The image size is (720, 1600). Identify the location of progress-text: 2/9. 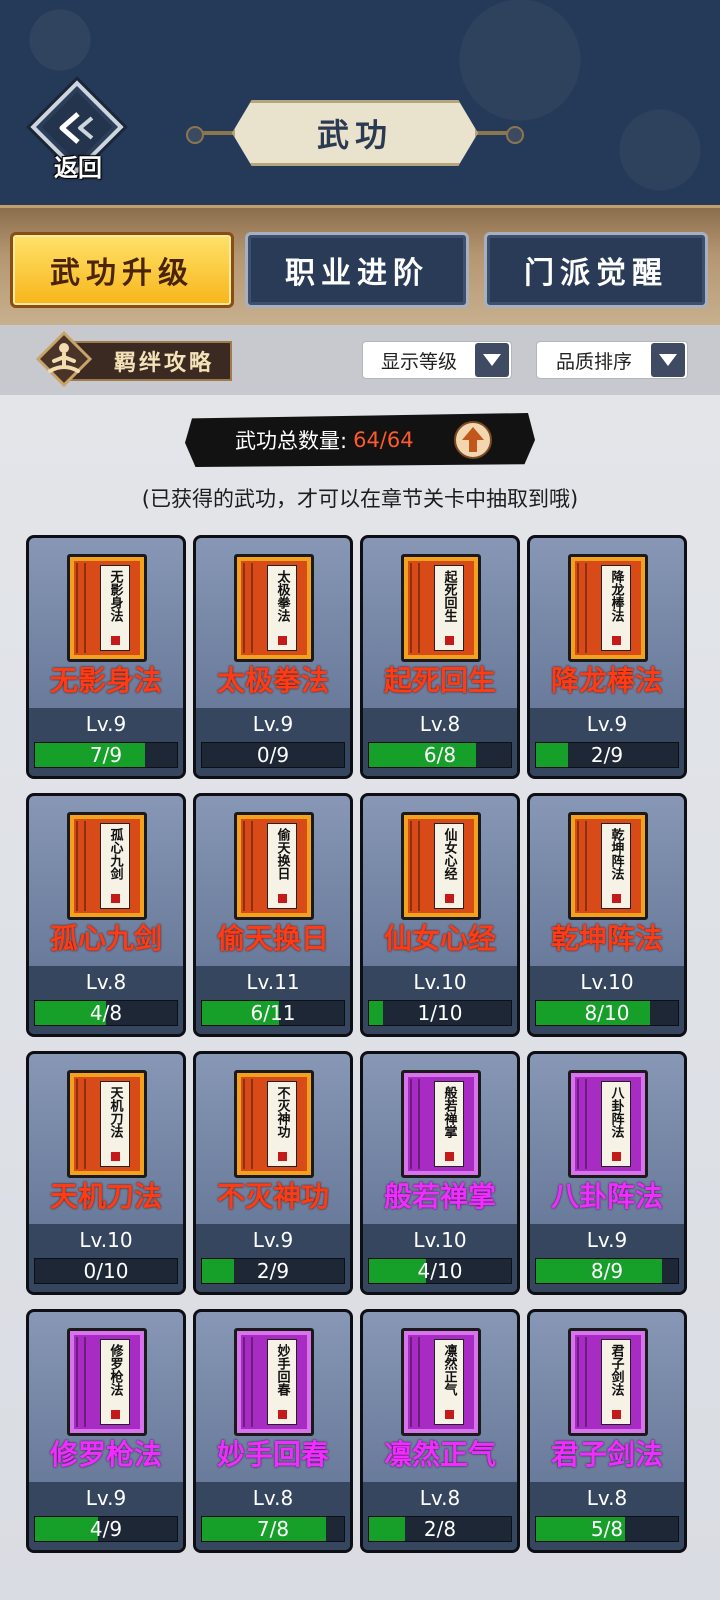
(273, 1271).